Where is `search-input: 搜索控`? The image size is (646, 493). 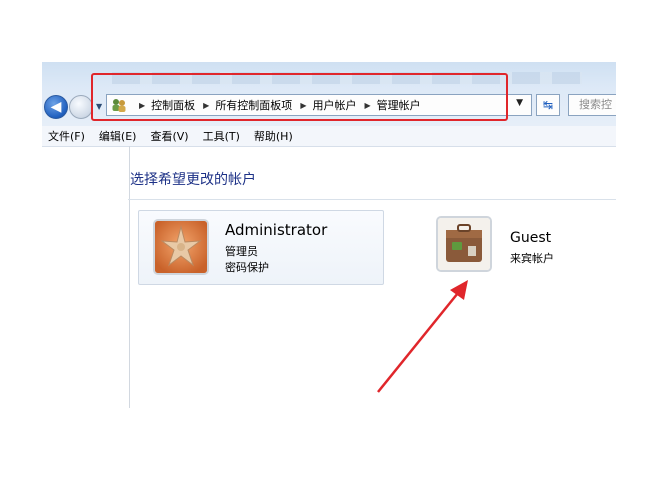 search-input: 搜索控 is located at coordinates (592, 105).